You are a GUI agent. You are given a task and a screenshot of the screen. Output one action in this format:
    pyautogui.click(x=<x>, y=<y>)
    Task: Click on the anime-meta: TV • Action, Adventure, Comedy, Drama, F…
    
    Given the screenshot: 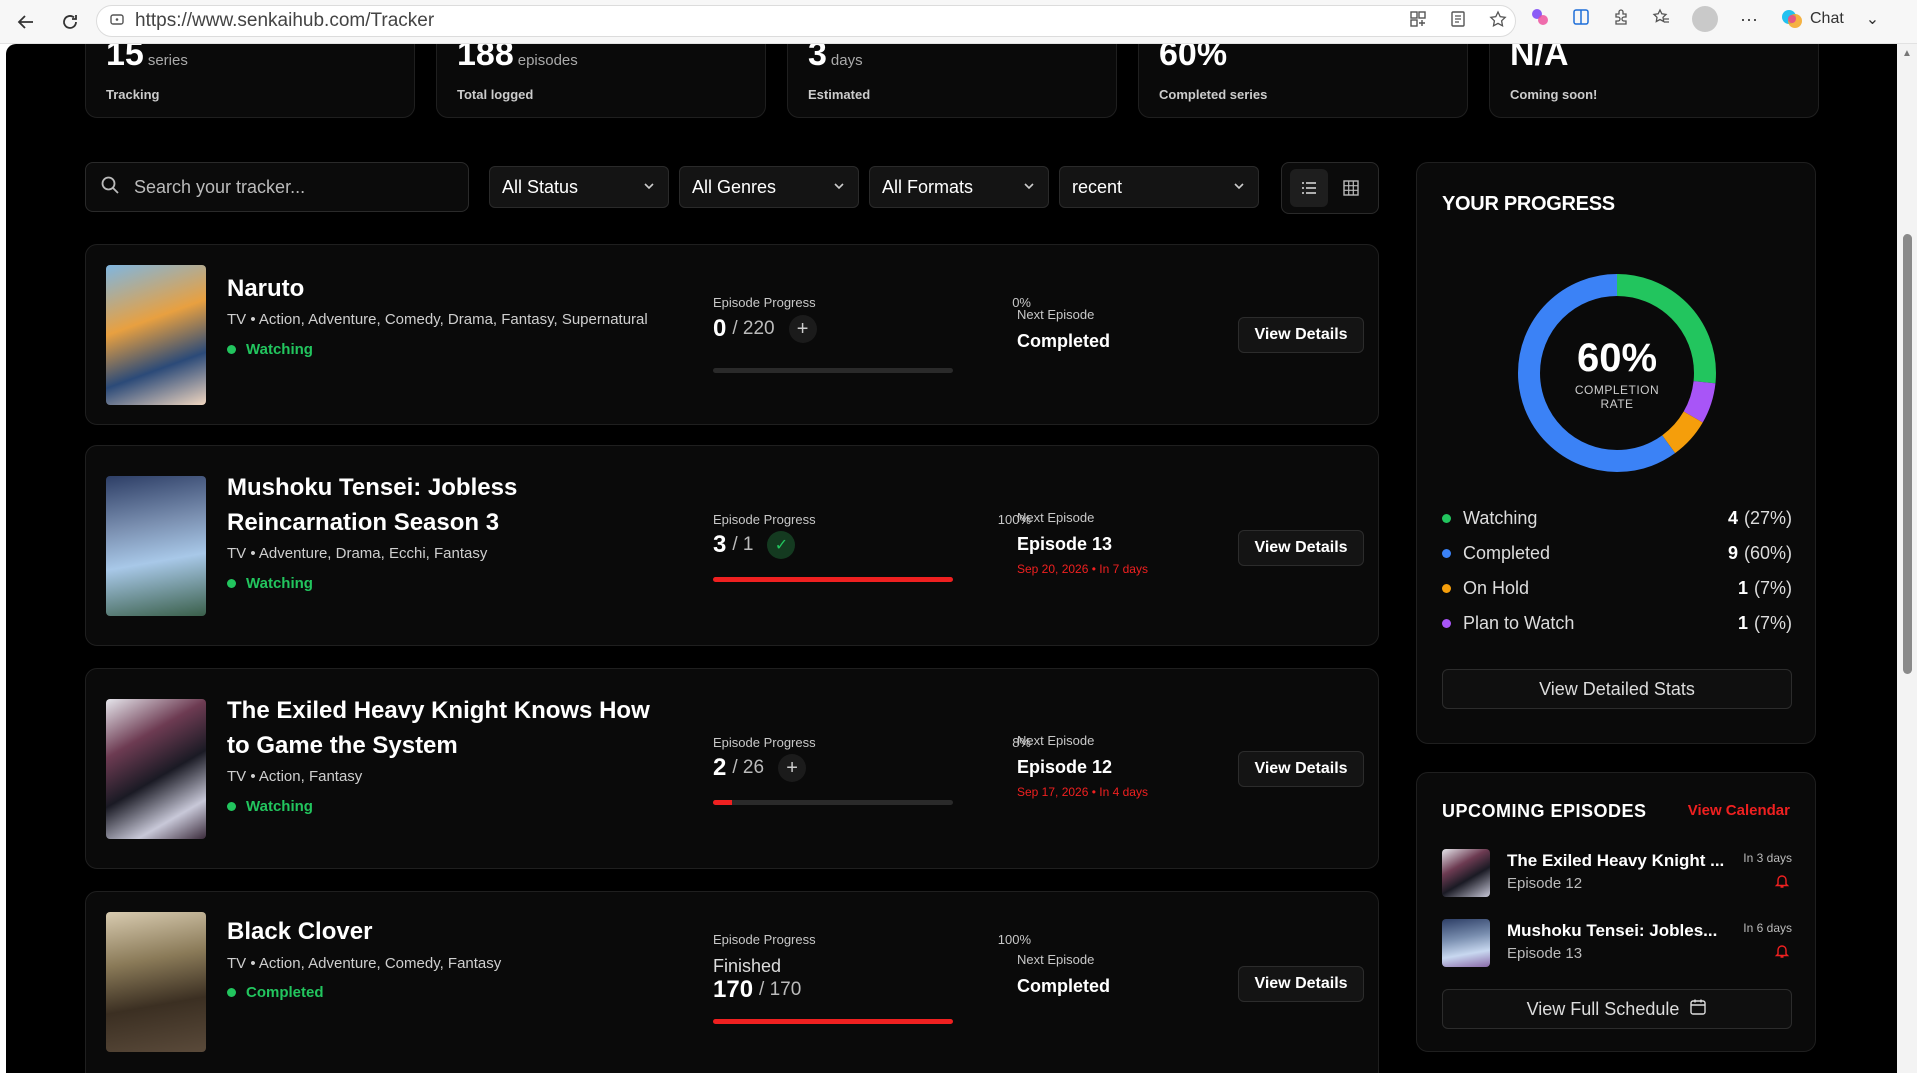 What is the action you would take?
    pyautogui.click(x=437, y=319)
    